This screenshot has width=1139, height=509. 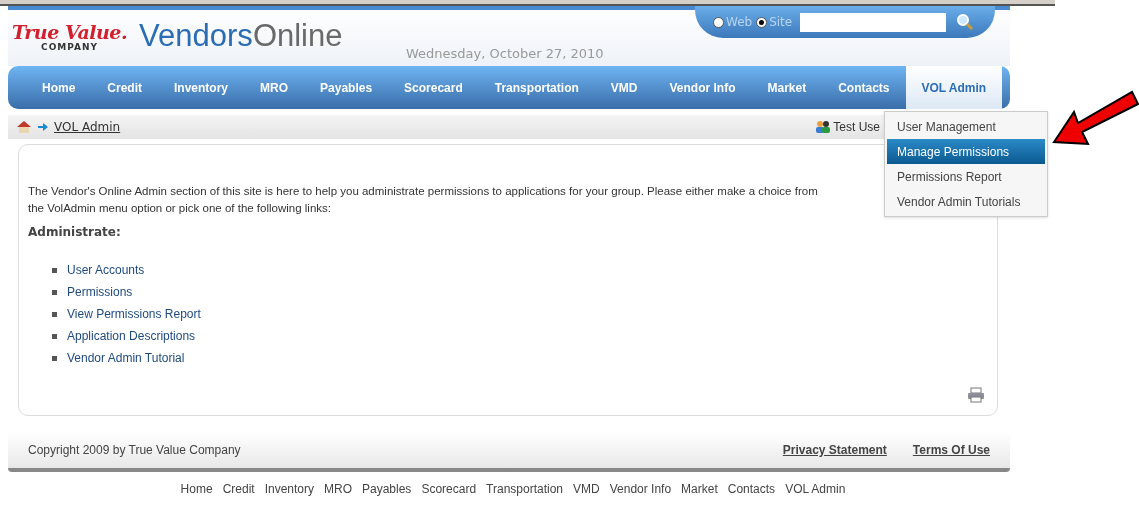 I want to click on user-name: Test Use, so click(x=856, y=127).